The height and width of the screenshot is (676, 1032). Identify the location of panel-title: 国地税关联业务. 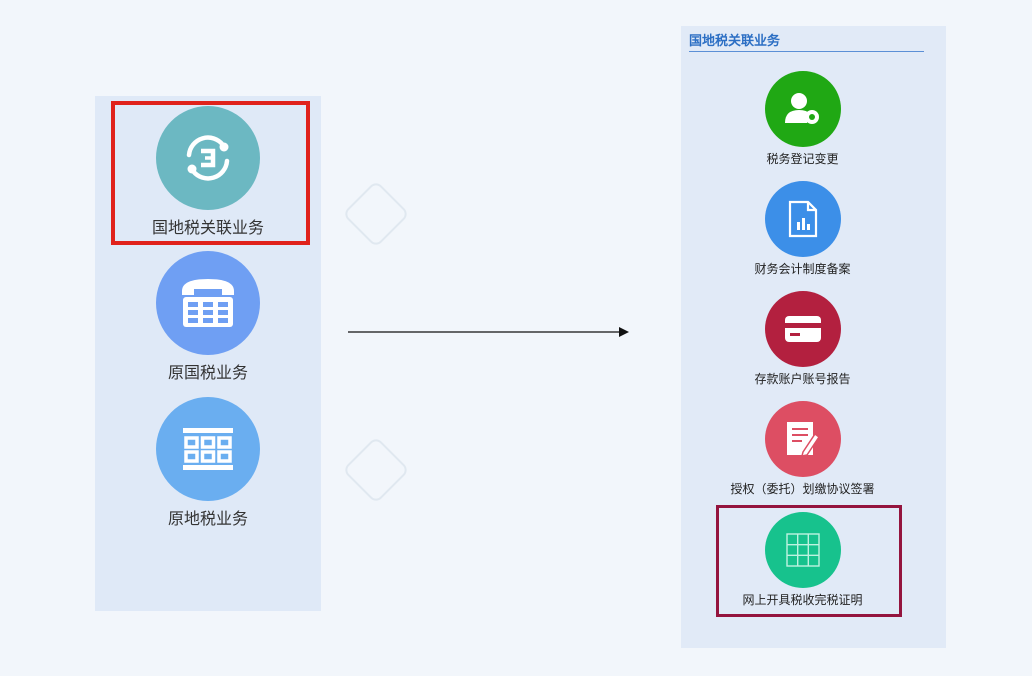
(806, 41).